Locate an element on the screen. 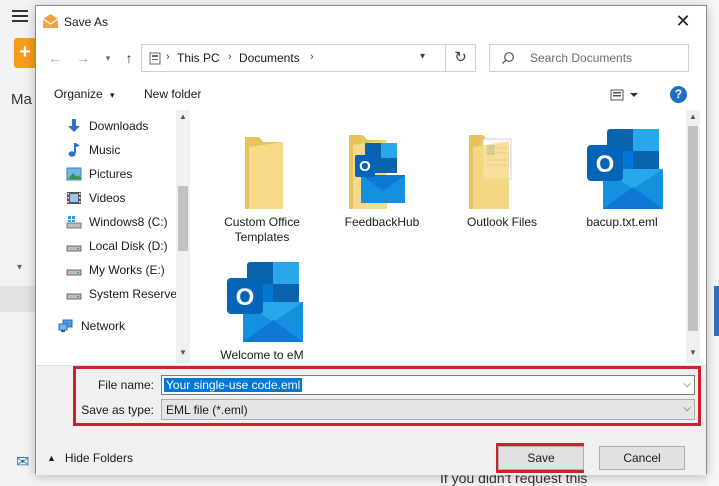  nav-item-downloads: Downloads is located at coordinates (128, 126).